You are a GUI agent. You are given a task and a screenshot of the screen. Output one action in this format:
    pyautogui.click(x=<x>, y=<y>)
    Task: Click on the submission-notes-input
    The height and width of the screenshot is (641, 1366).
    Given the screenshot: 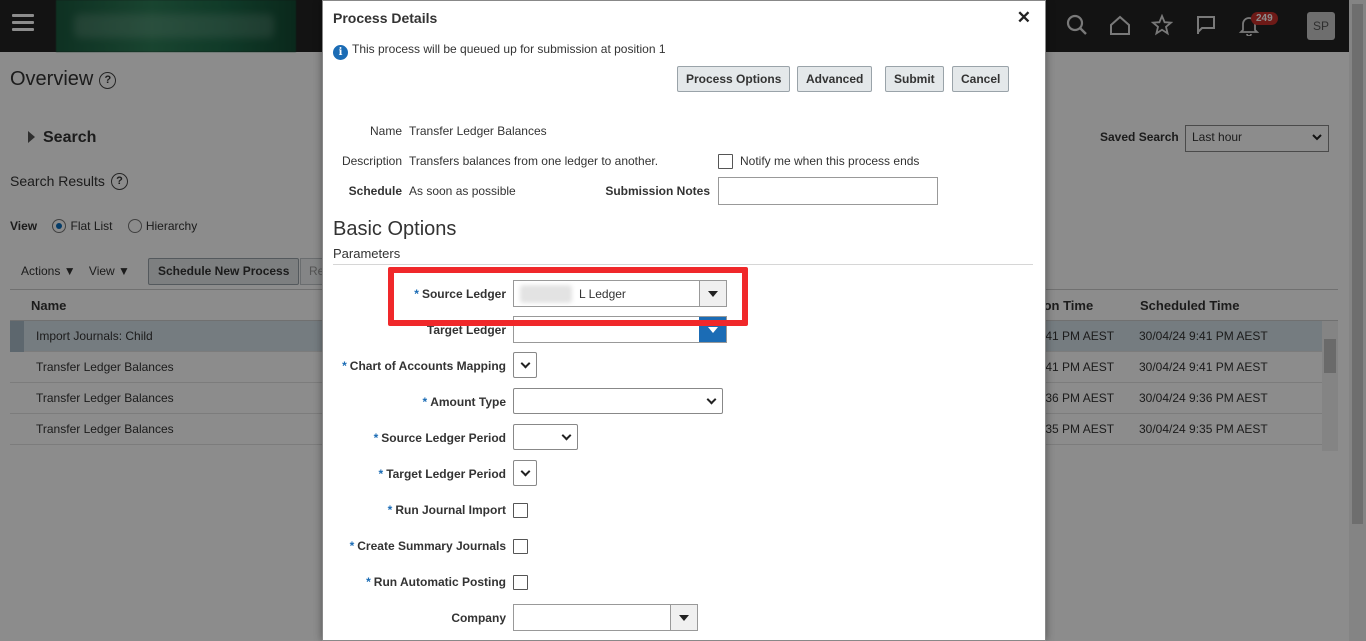 What is the action you would take?
    pyautogui.click(x=828, y=191)
    